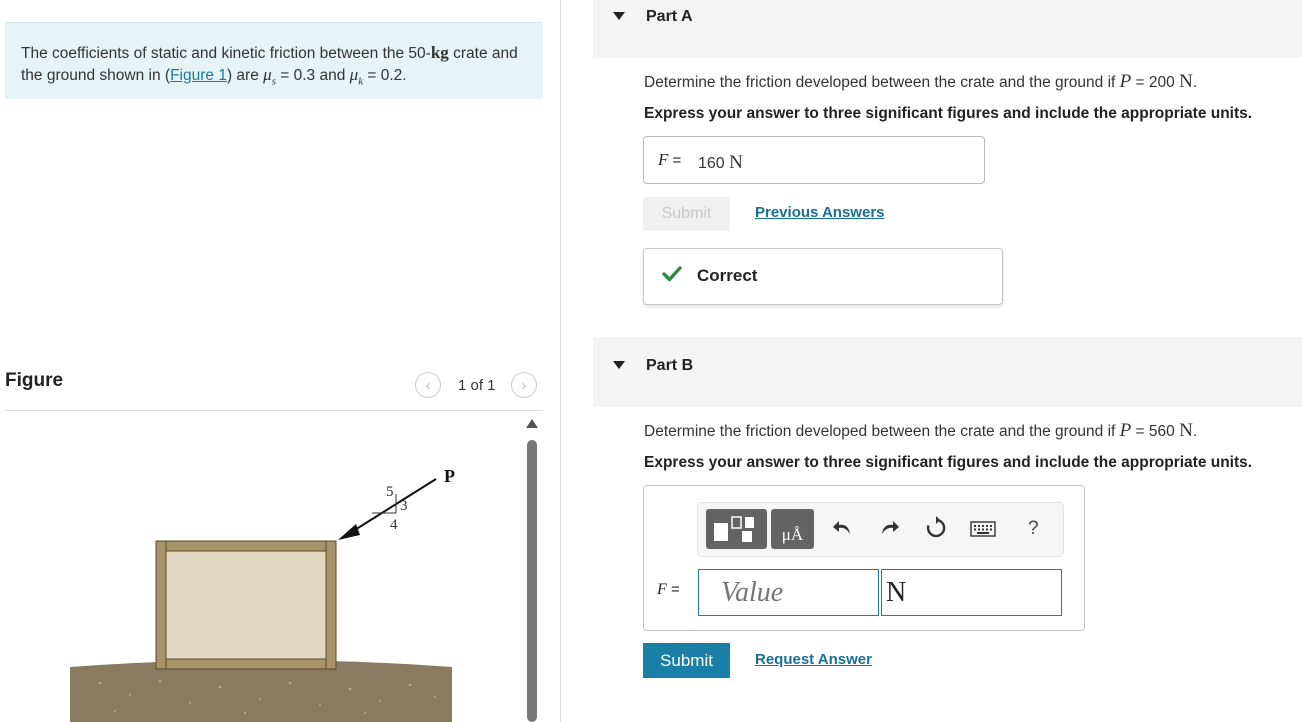 This screenshot has height=722, width=1302. What do you see at coordinates (439, 52) in the screenshot?
I see `mass-unit: kg` at bounding box center [439, 52].